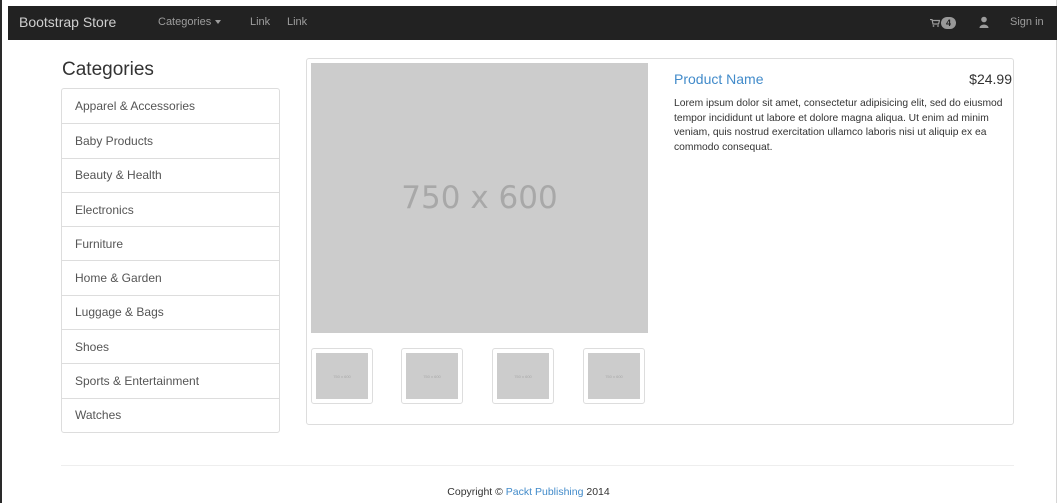 This screenshot has width=1057, height=503. Describe the element at coordinates (984, 22) in the screenshot. I see `user-icon` at that location.